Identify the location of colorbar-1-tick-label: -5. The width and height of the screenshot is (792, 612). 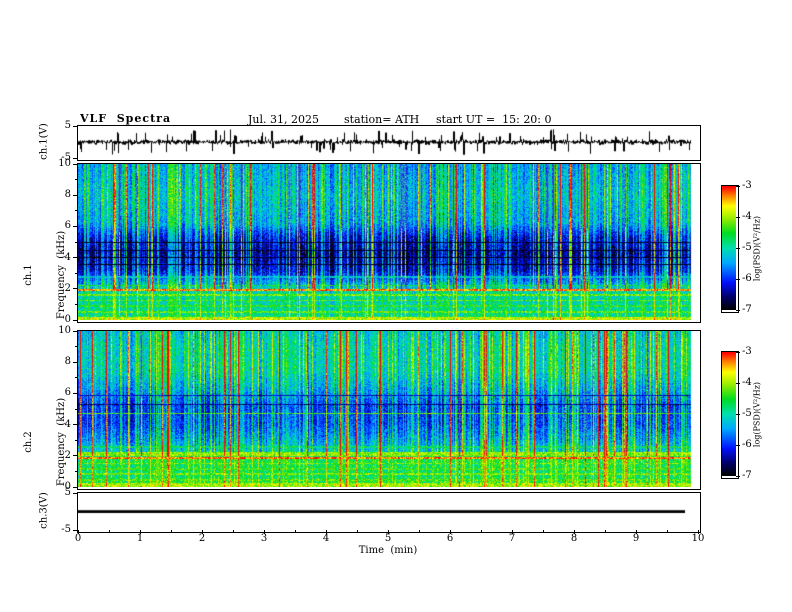
(747, 247).